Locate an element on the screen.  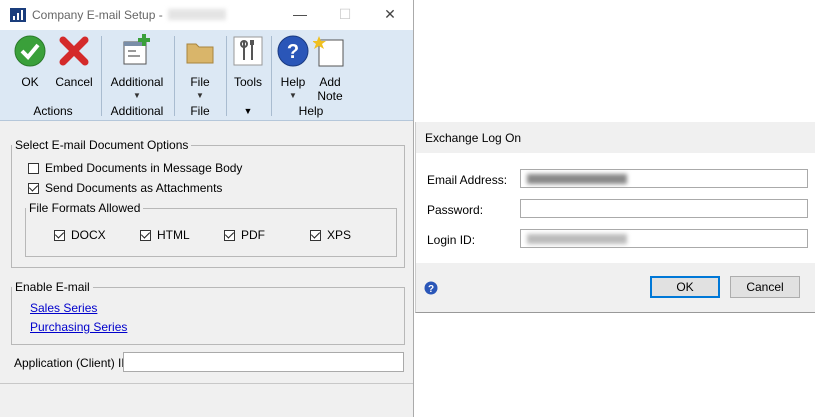
additional-button: Additional ▼ is located at coordinates (137, 67).